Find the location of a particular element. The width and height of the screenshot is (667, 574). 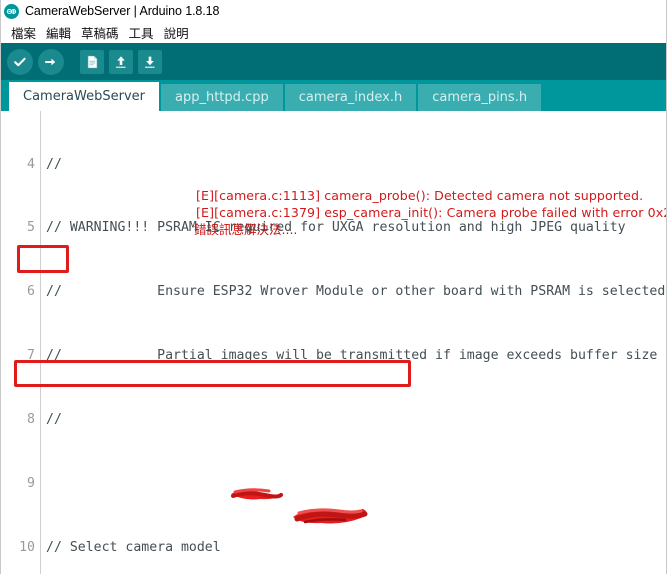

document-icon is located at coordinates (92, 62).